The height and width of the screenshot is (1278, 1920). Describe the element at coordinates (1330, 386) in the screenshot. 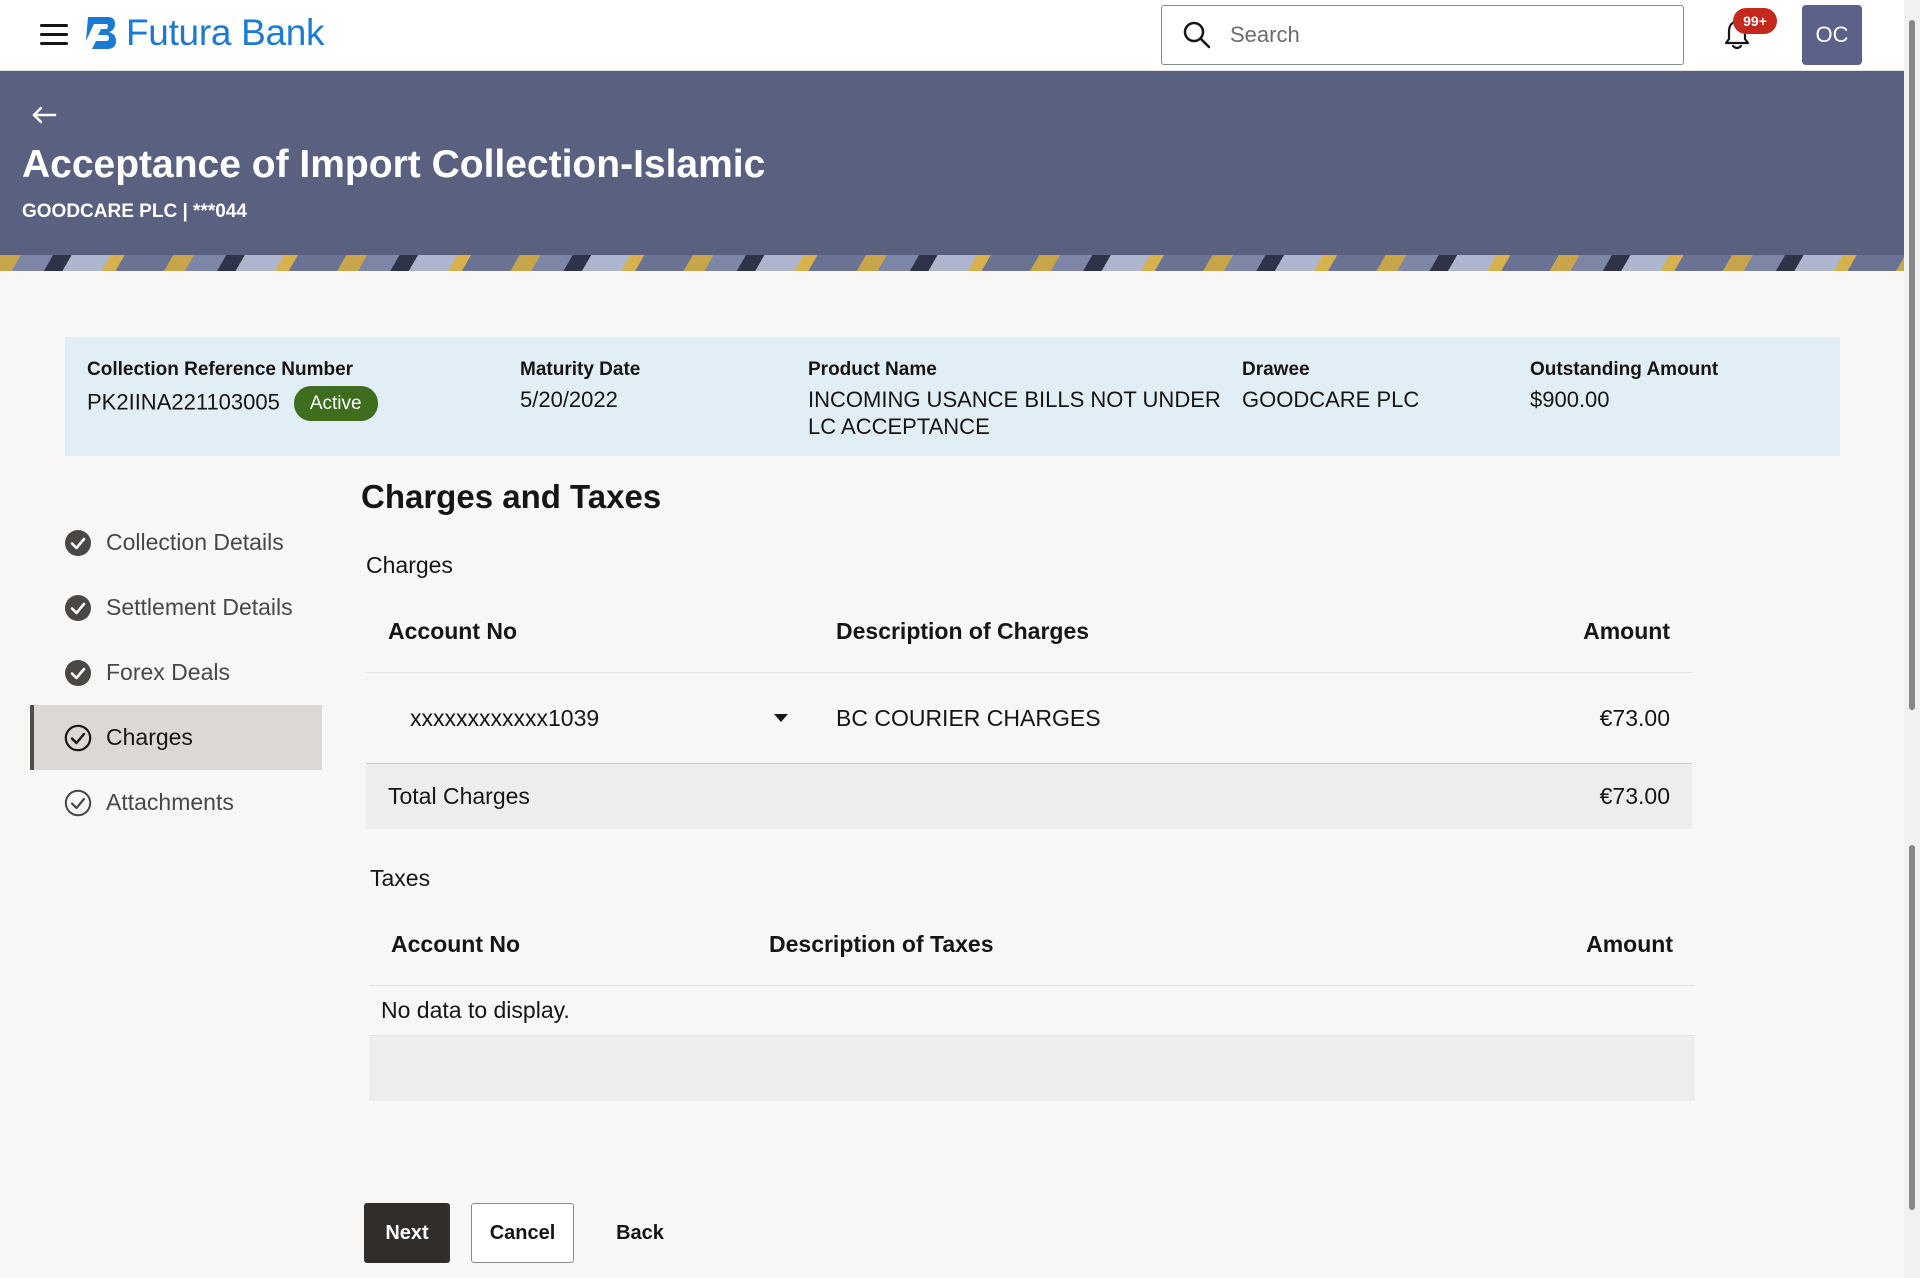

I see `summary-drawee: Drawee GOODCARE PLC` at that location.